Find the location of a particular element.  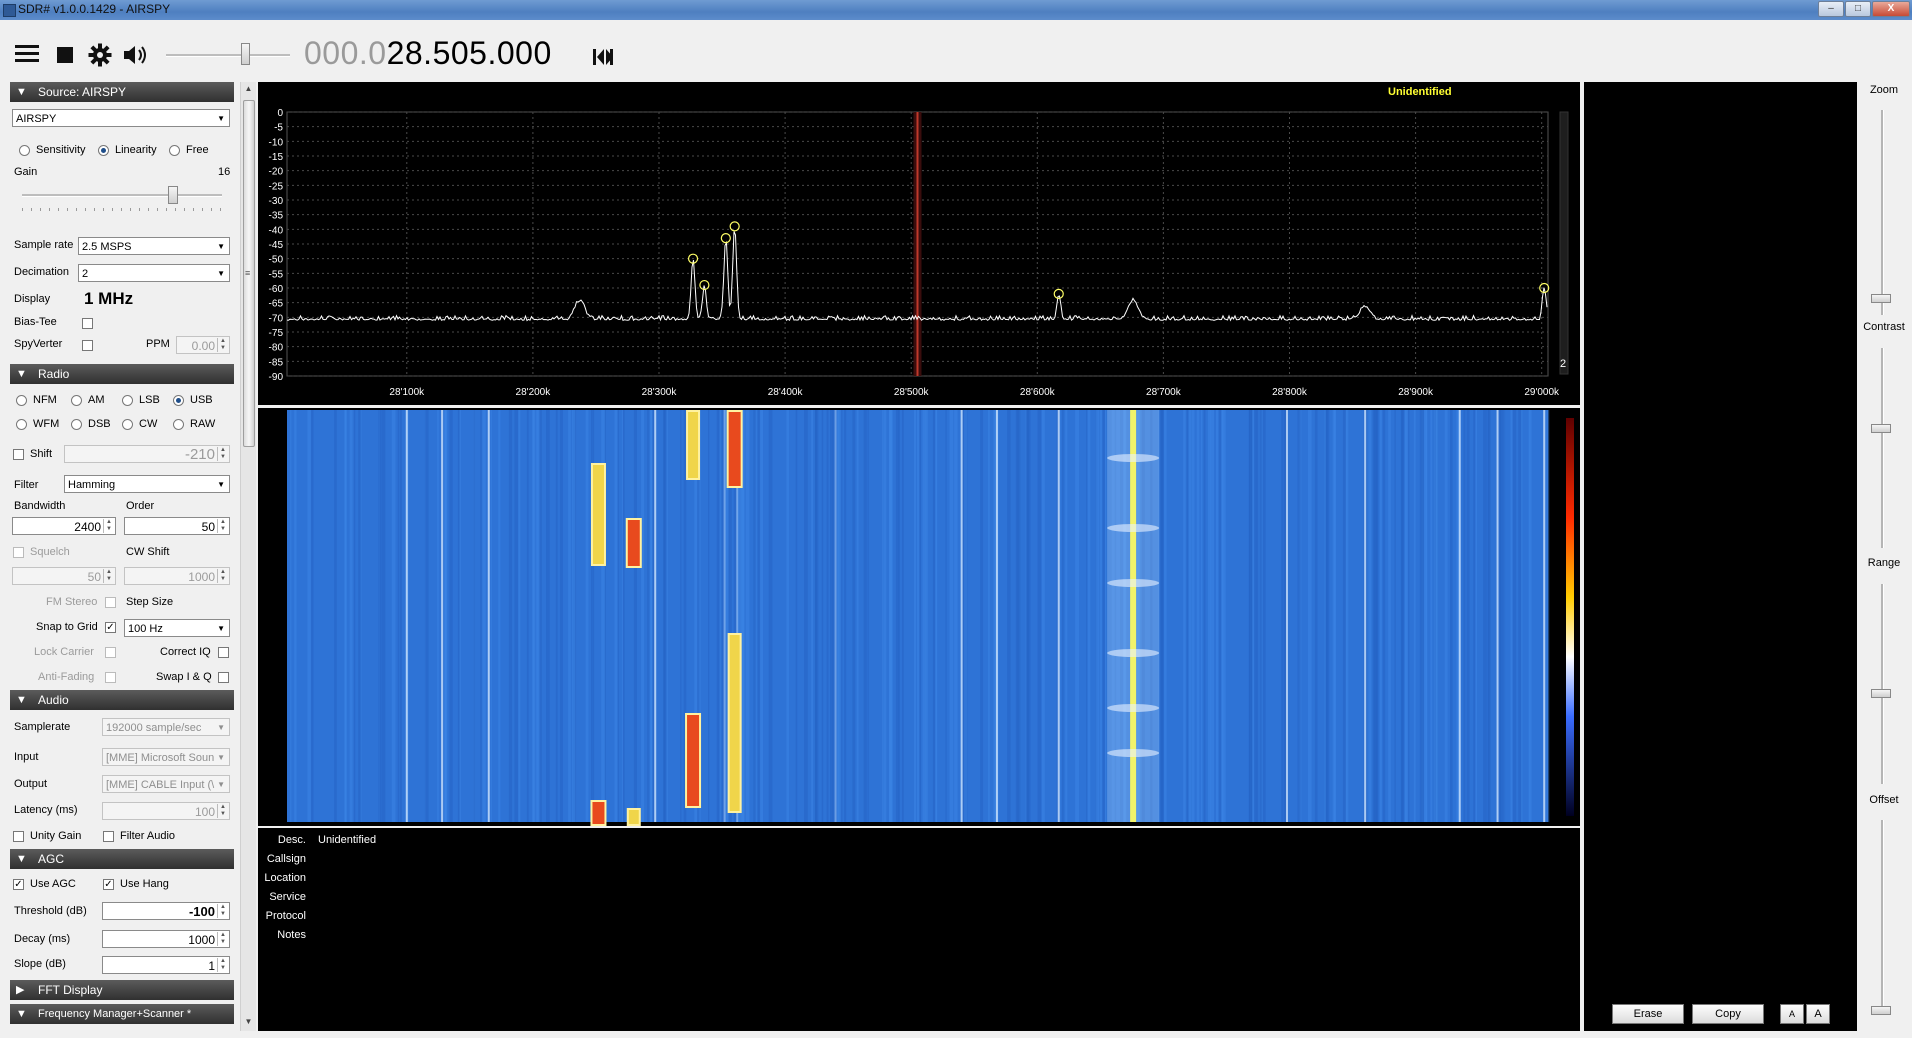

title-bar: SDR# v1.0.0.1429 - AIRSPY – □ X is located at coordinates (956, 10).